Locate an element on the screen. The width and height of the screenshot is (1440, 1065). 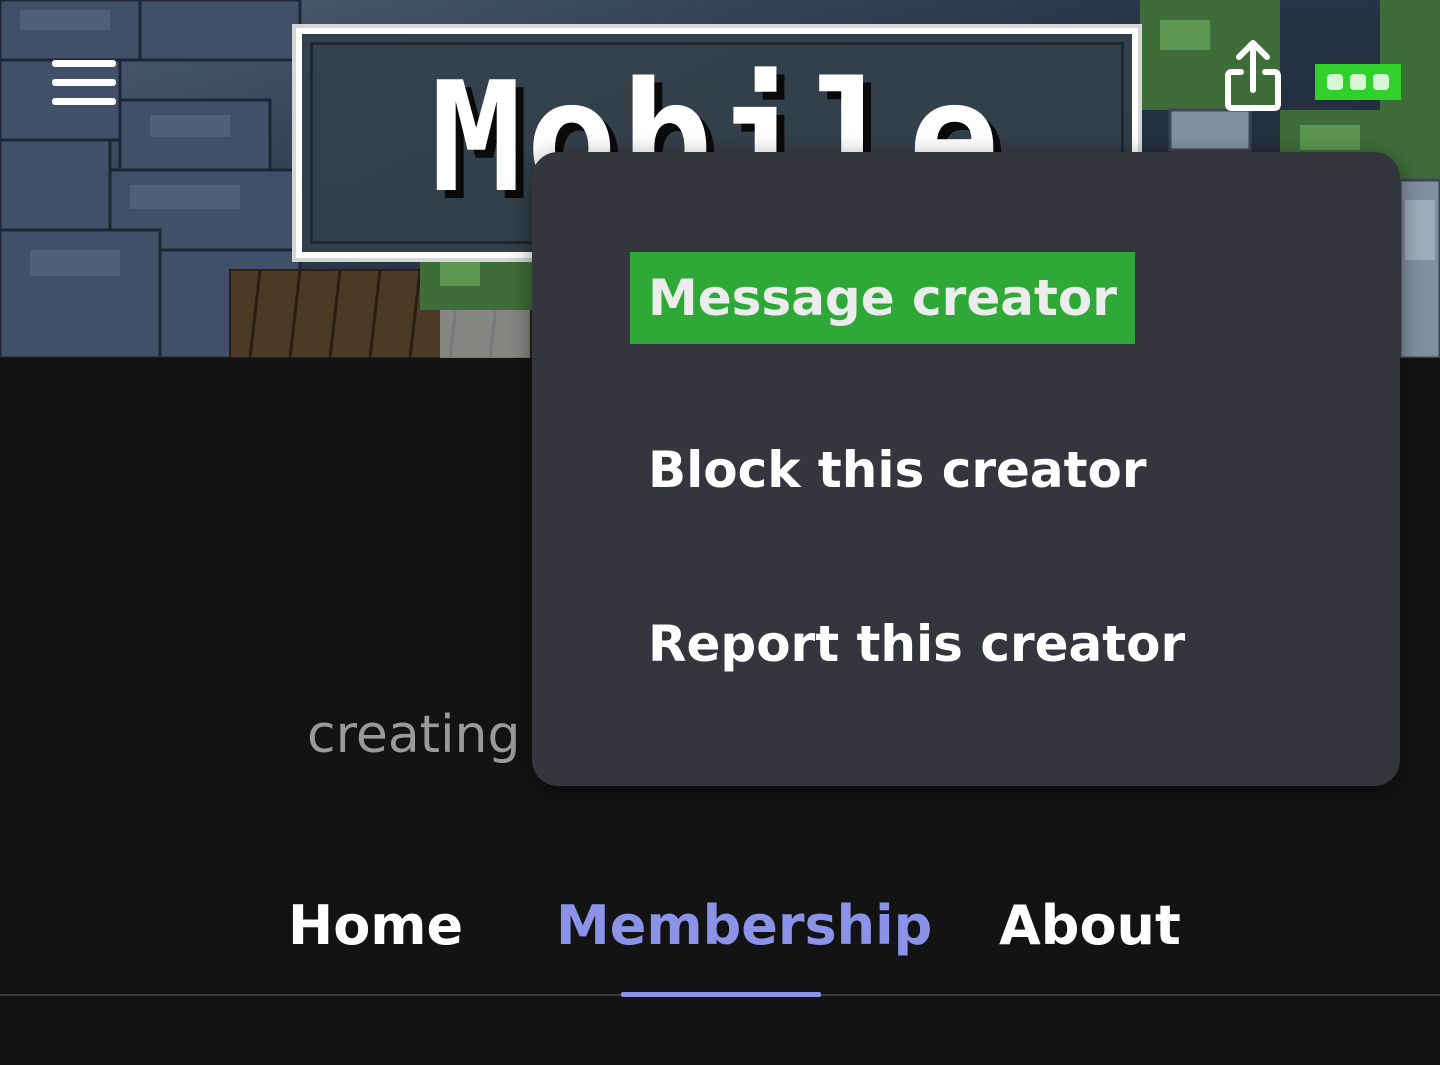
tab-membership: Membership is located at coordinates (744, 926).